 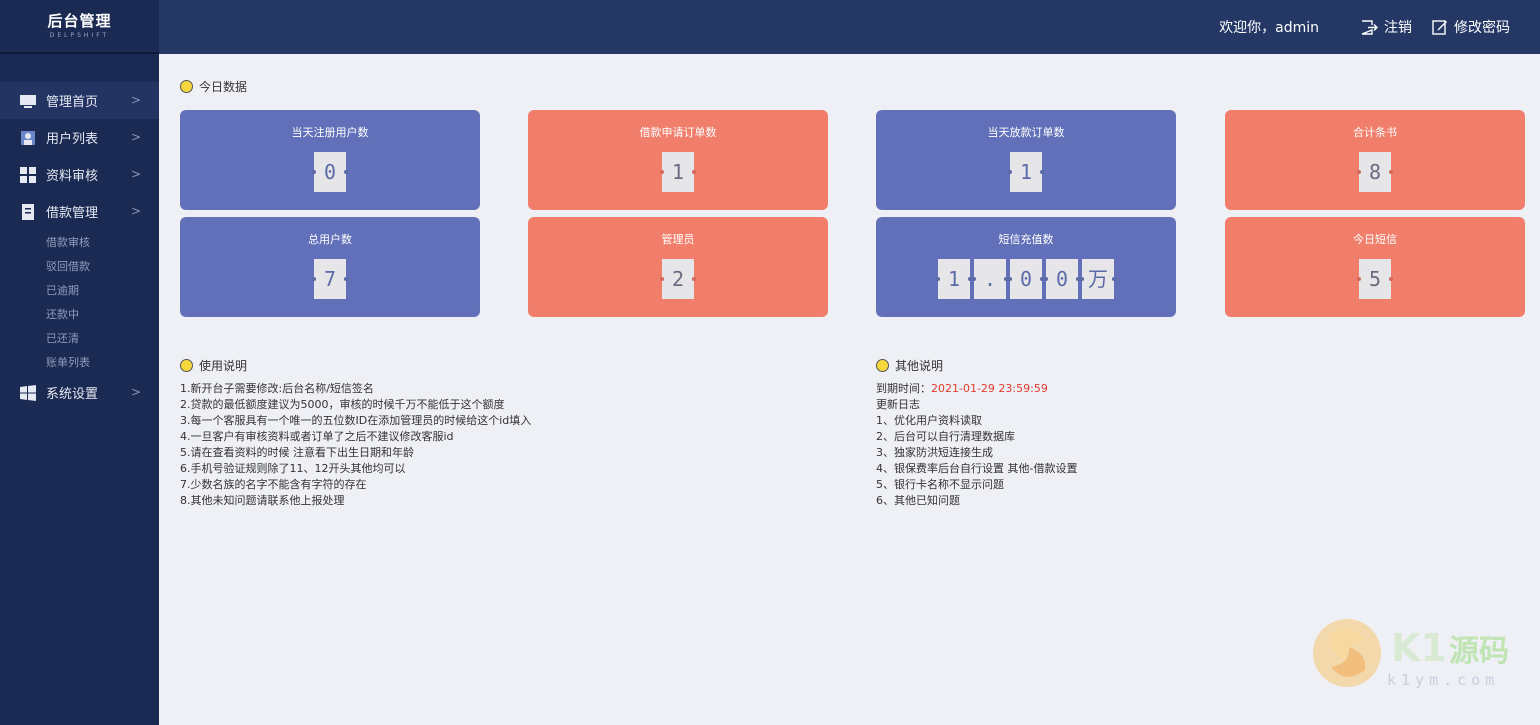 What do you see at coordinates (28, 174) in the screenshot?
I see `grid-icon` at bounding box center [28, 174].